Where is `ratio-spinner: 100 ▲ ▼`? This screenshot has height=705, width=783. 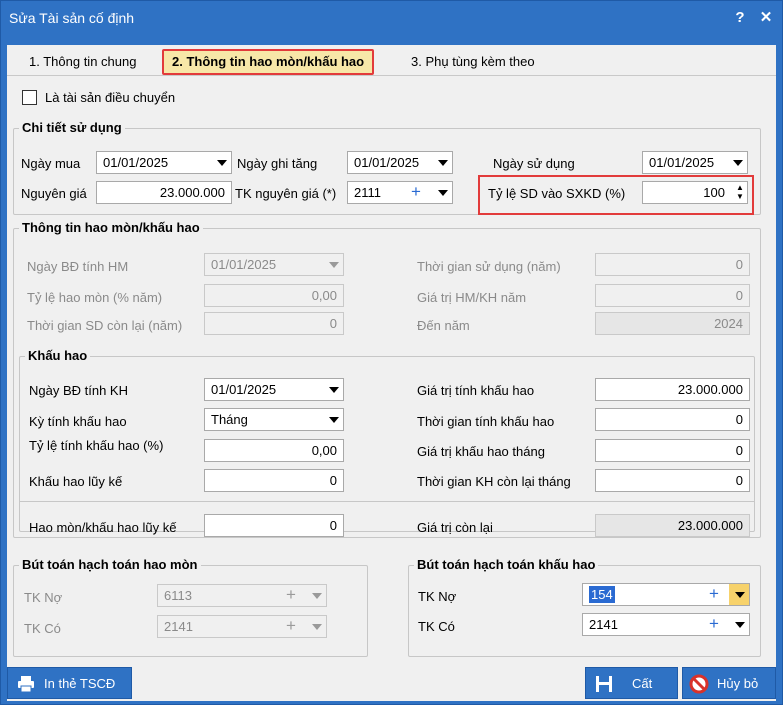 ratio-spinner: 100 ▲ ▼ is located at coordinates (695, 192).